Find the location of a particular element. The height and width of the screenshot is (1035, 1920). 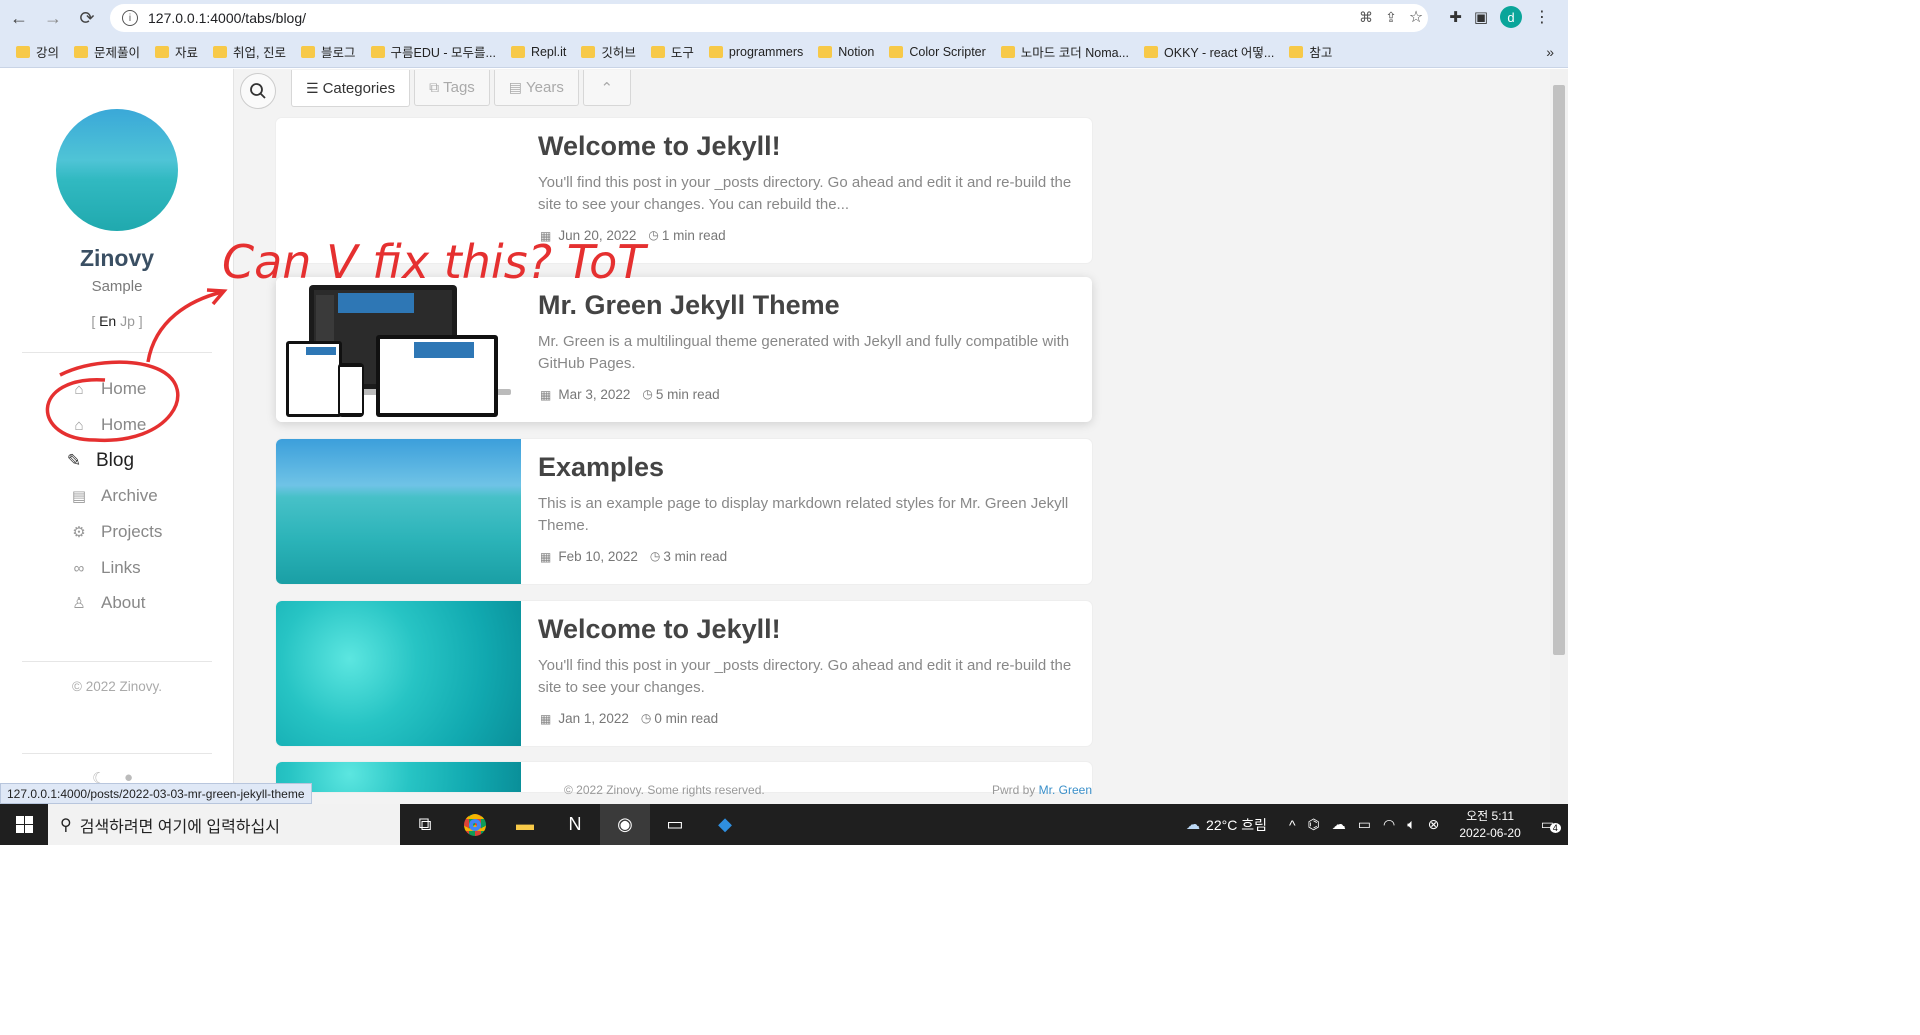

list-icon: ☰ is located at coordinates (312, 87).